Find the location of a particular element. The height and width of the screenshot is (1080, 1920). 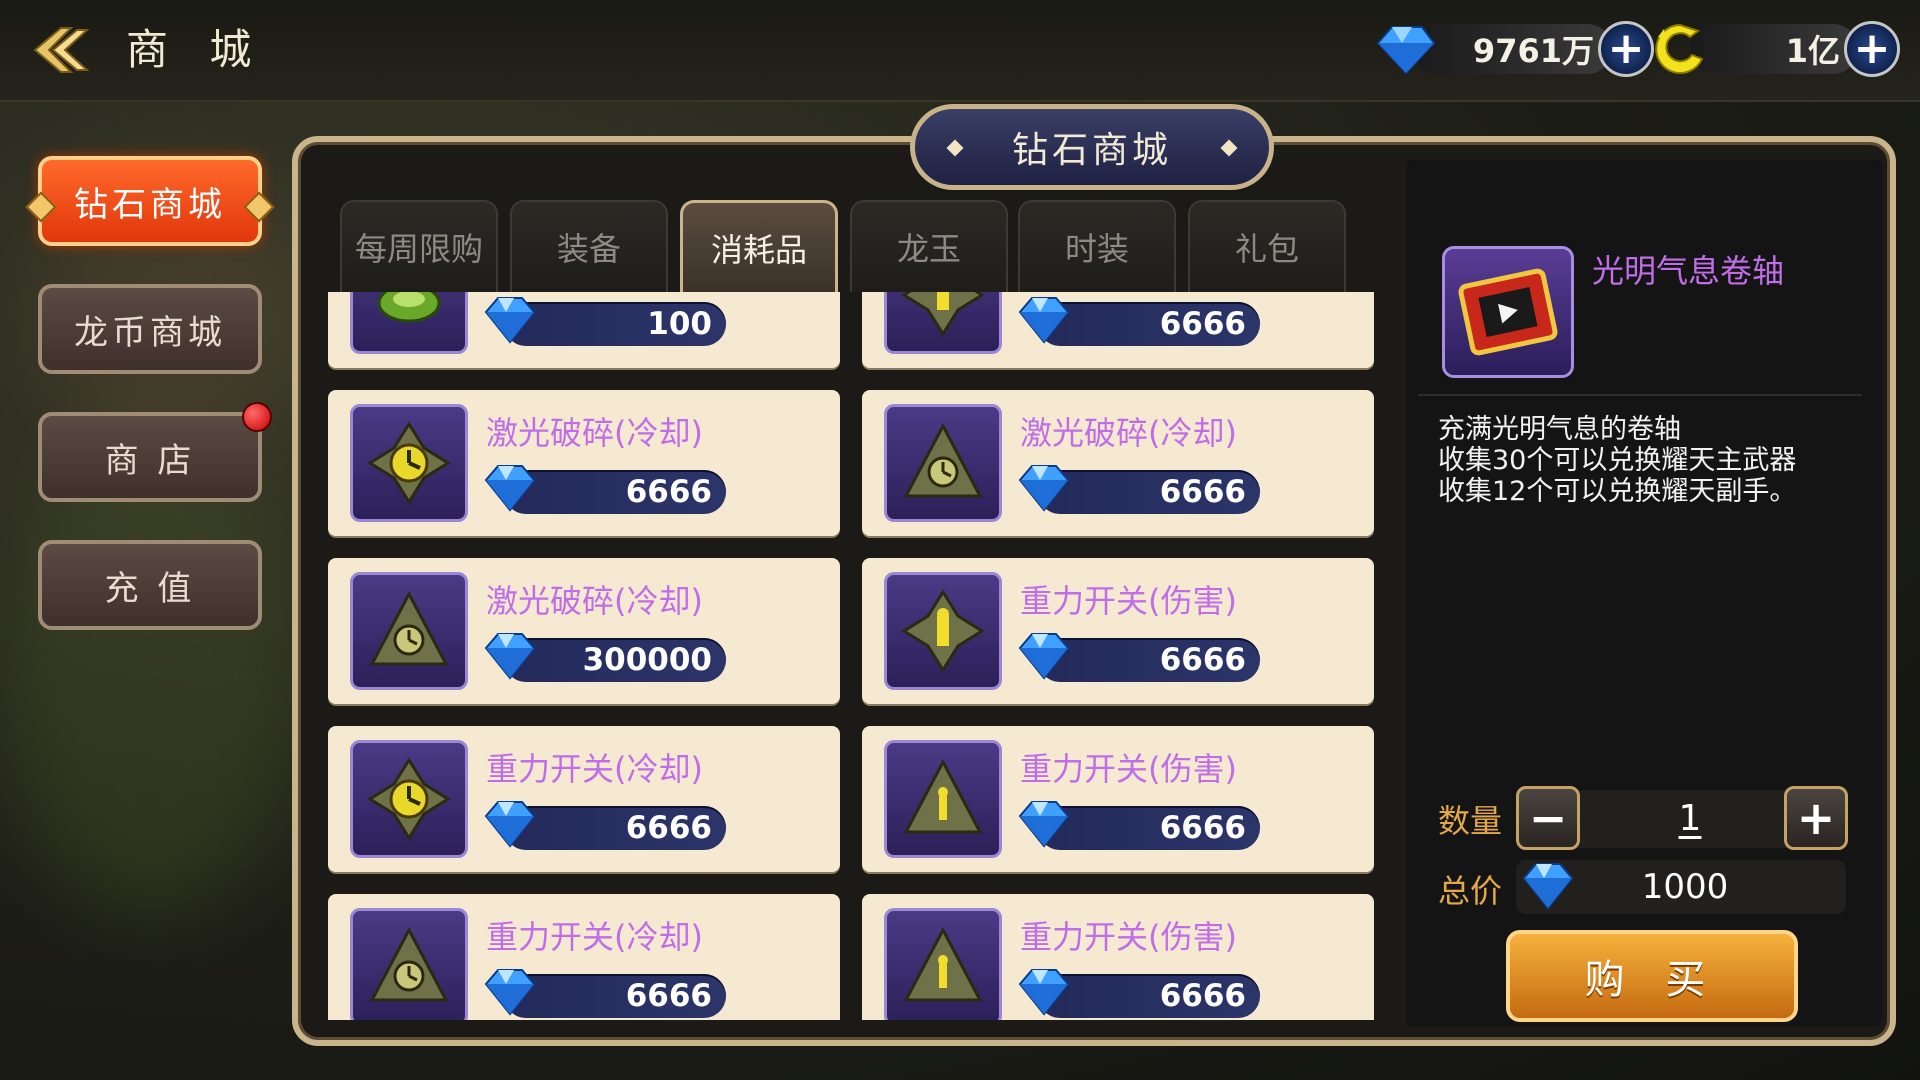

top-bar: 商 城 9761万 + 1亿 + is located at coordinates (960, 51).